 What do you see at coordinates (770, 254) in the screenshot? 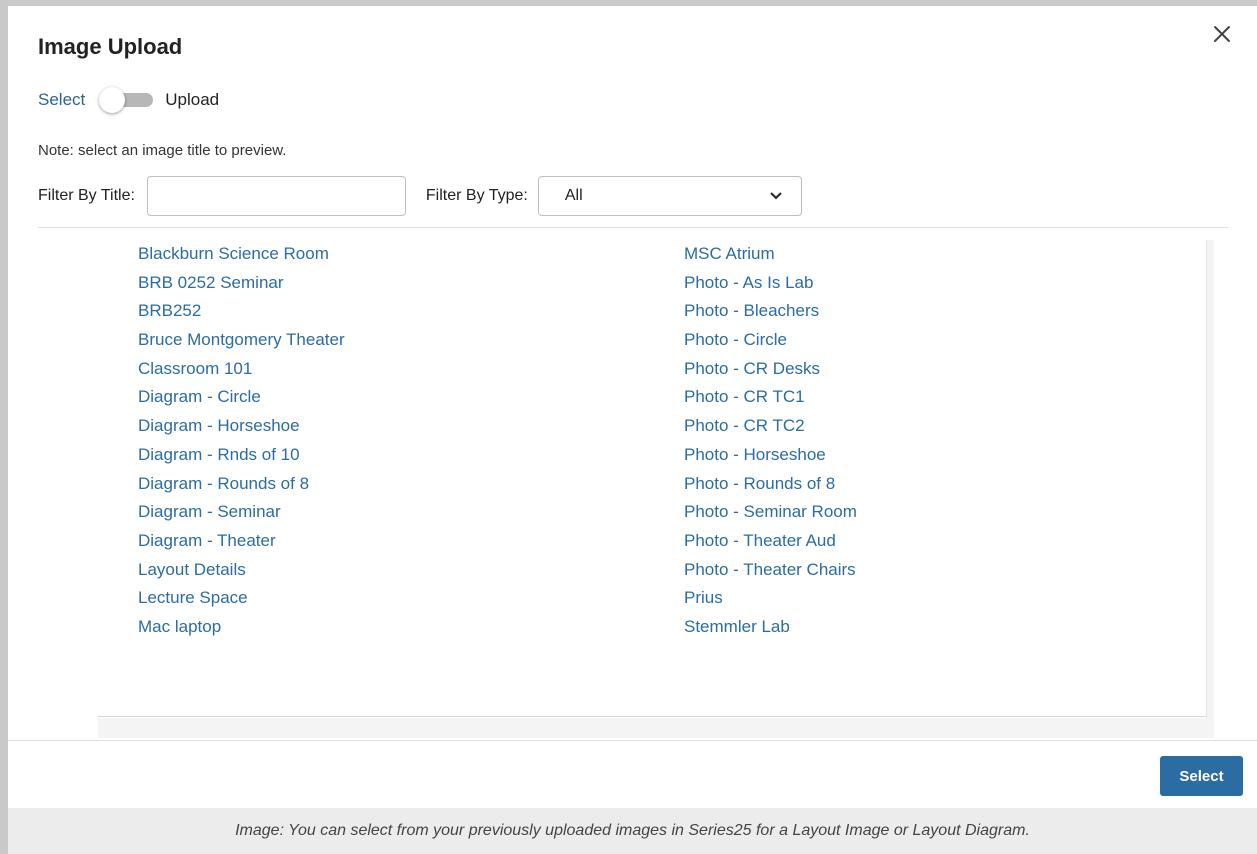
I see `image-link: MSC Atrium` at bounding box center [770, 254].